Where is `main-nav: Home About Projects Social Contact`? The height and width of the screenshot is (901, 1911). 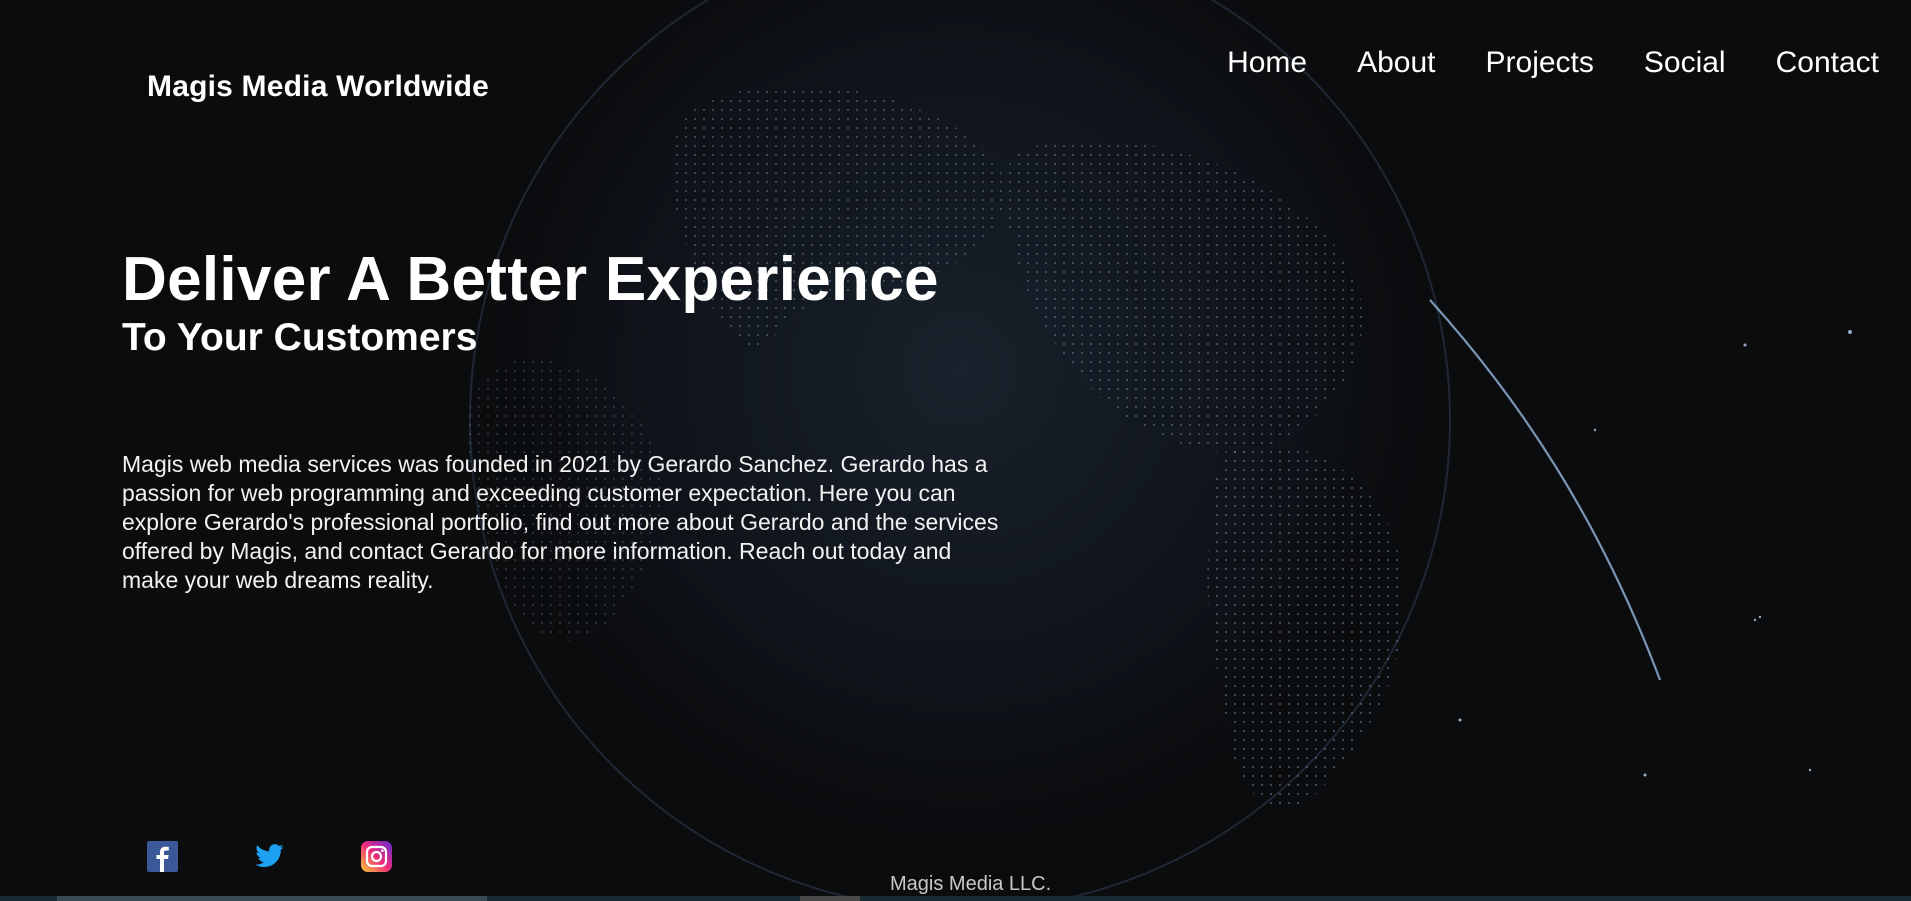 main-nav: Home About Projects Social Contact is located at coordinates (1553, 63).